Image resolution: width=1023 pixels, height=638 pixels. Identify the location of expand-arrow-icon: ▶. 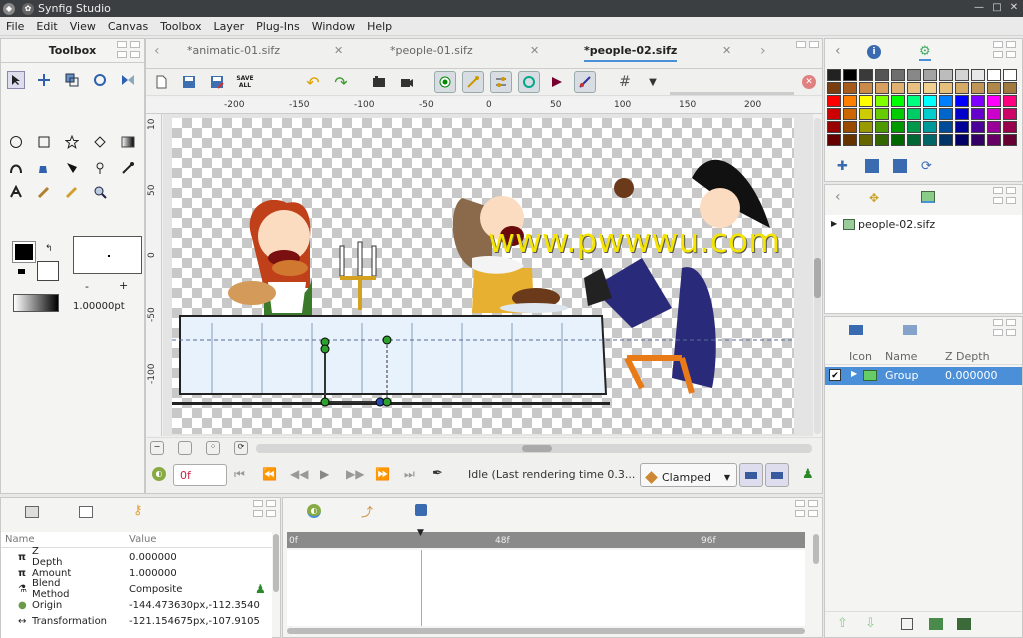
(854, 373).